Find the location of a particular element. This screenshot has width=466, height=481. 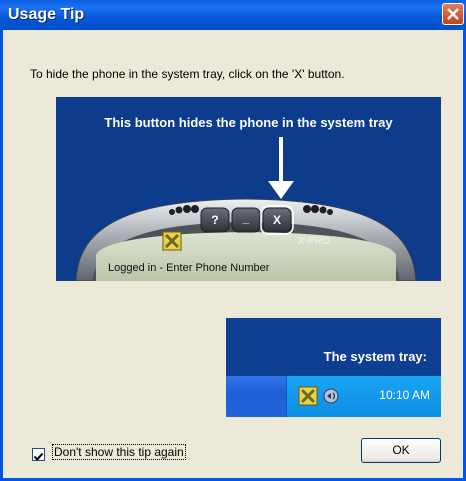

window-frame-left is located at coordinates (1, 255).